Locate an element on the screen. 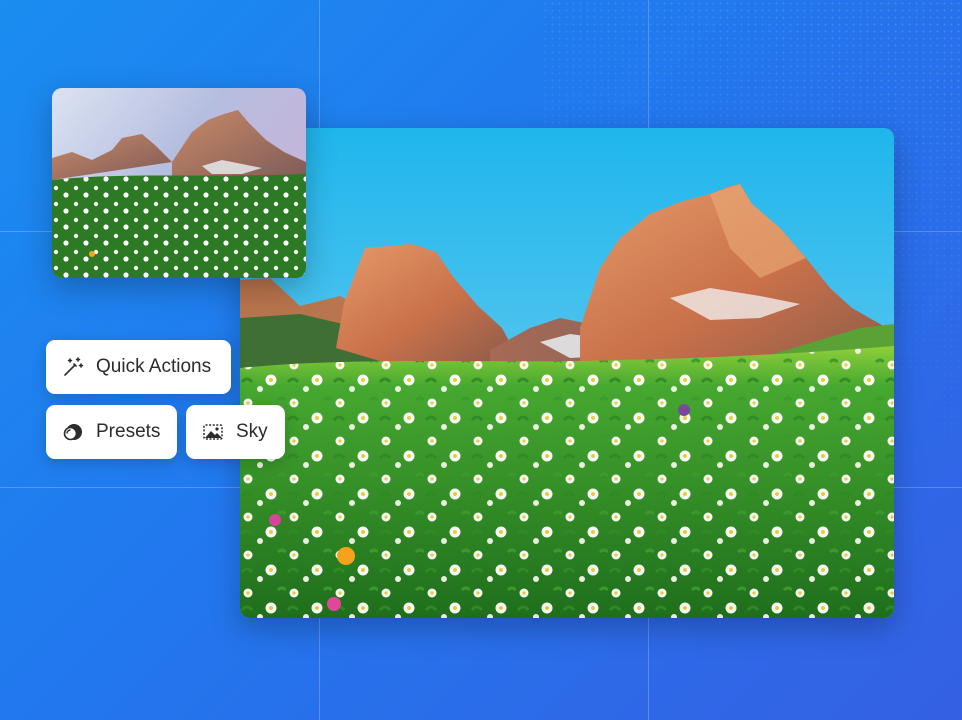 This screenshot has height=720, width=962. original-photo-image is located at coordinates (179, 183).